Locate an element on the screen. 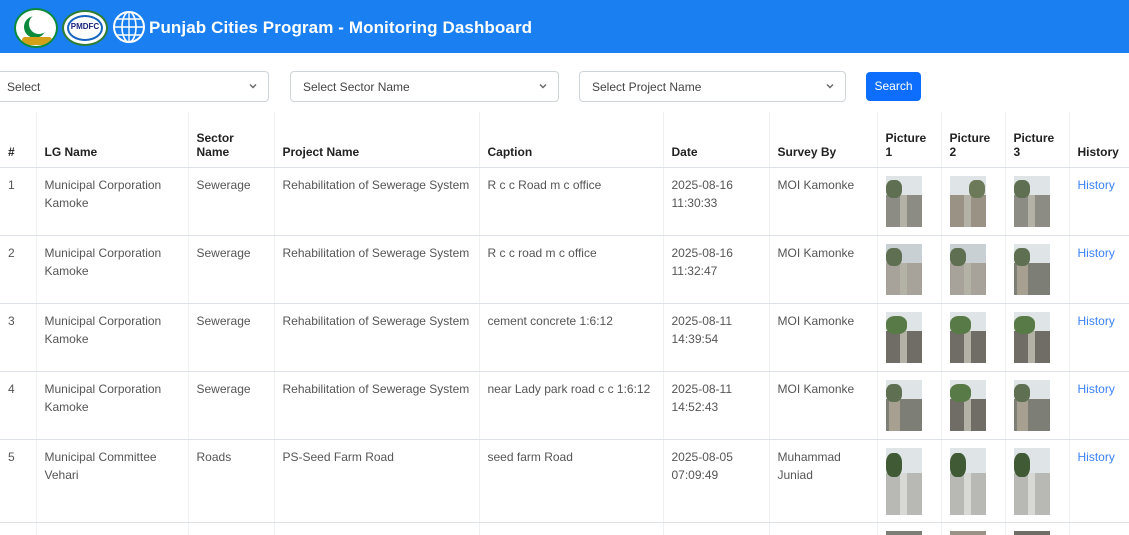 The image size is (1129, 535). date-cell: 2025-08-11 14:39:54 is located at coordinates (715, 337).